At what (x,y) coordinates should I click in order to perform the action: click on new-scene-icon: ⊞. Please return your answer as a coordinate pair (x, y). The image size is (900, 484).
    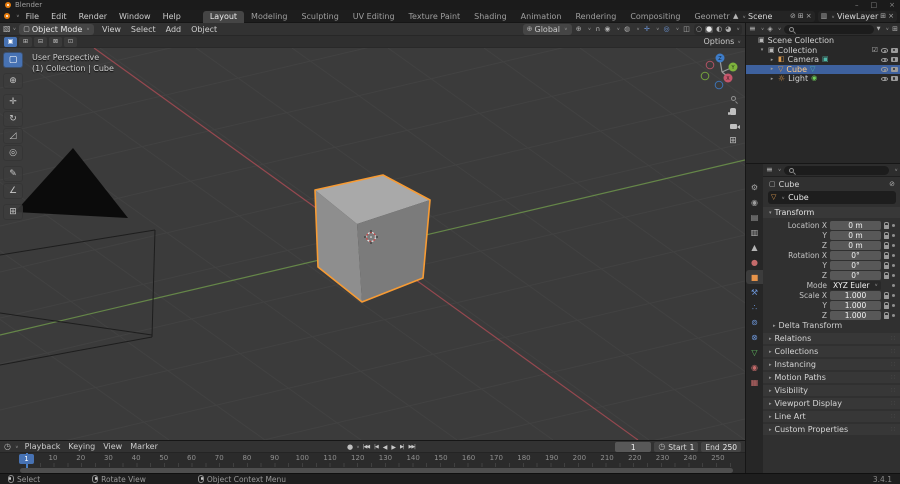
    Looking at the image, I should click on (801, 16).